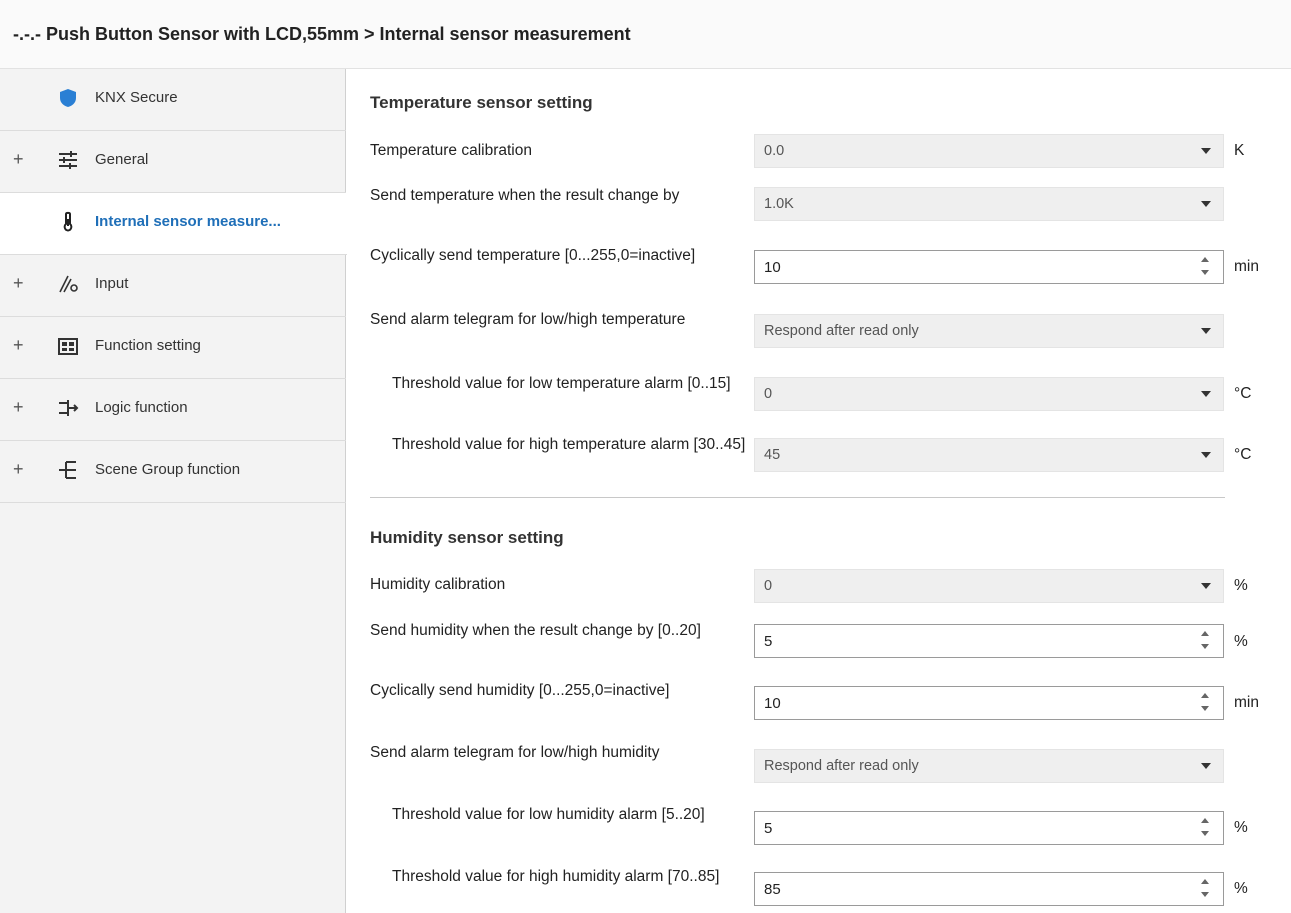 Image resolution: width=1291 pixels, height=913 pixels. I want to click on logic-icon, so click(68, 408).